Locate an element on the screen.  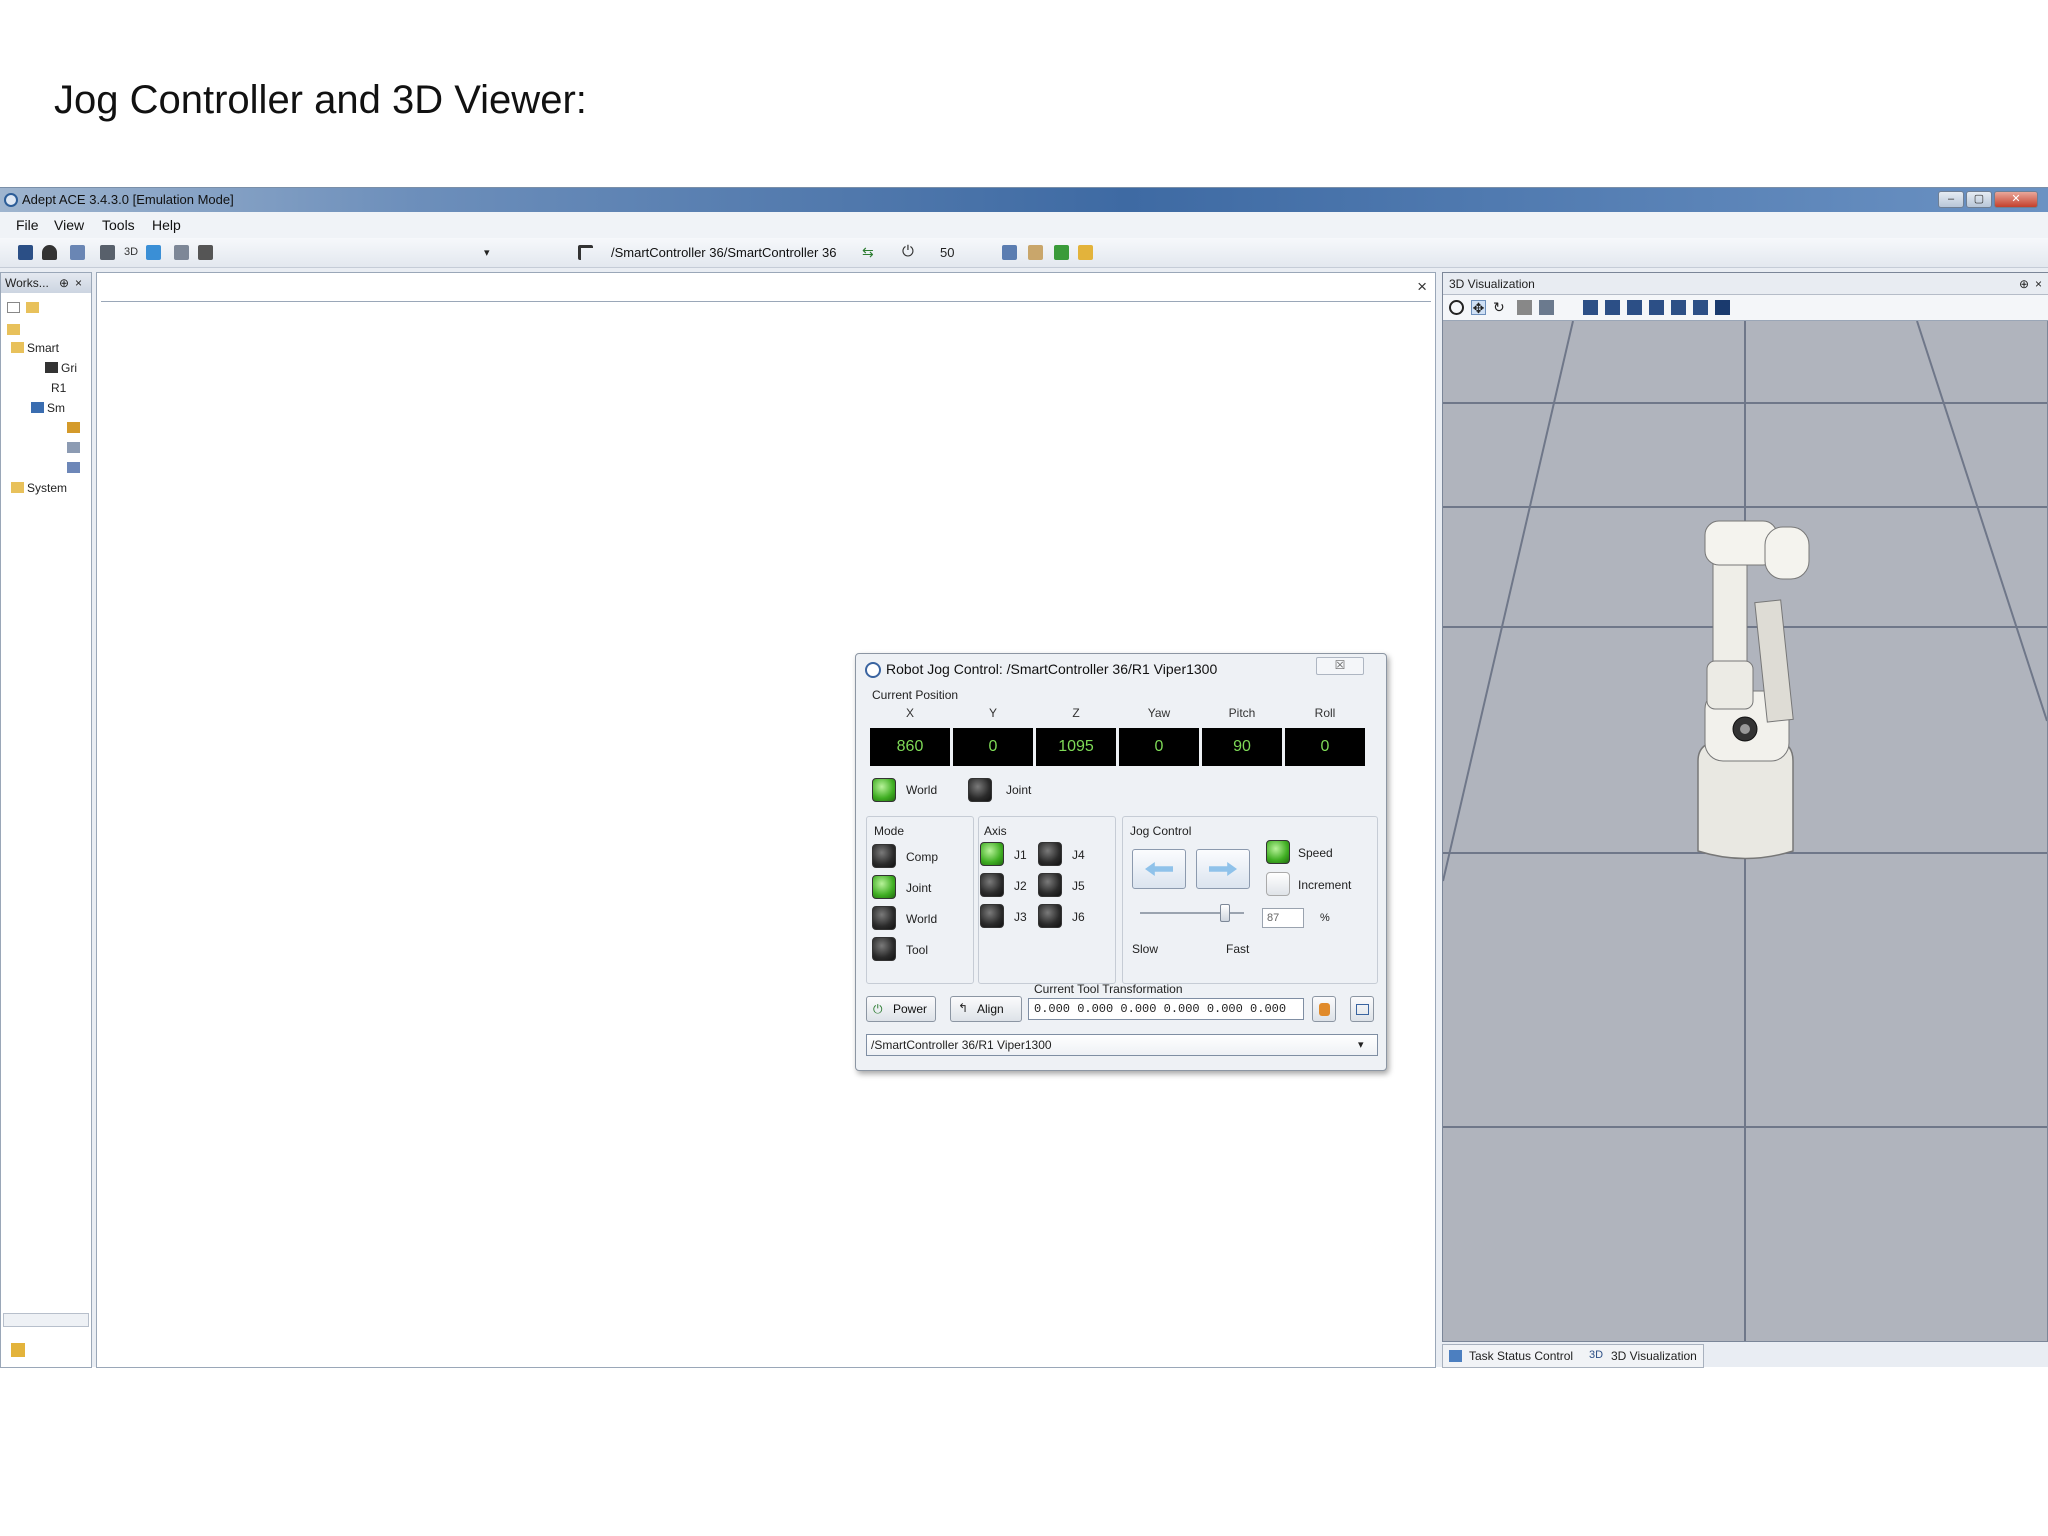
lock-icon is located at coordinates (18, 1350).